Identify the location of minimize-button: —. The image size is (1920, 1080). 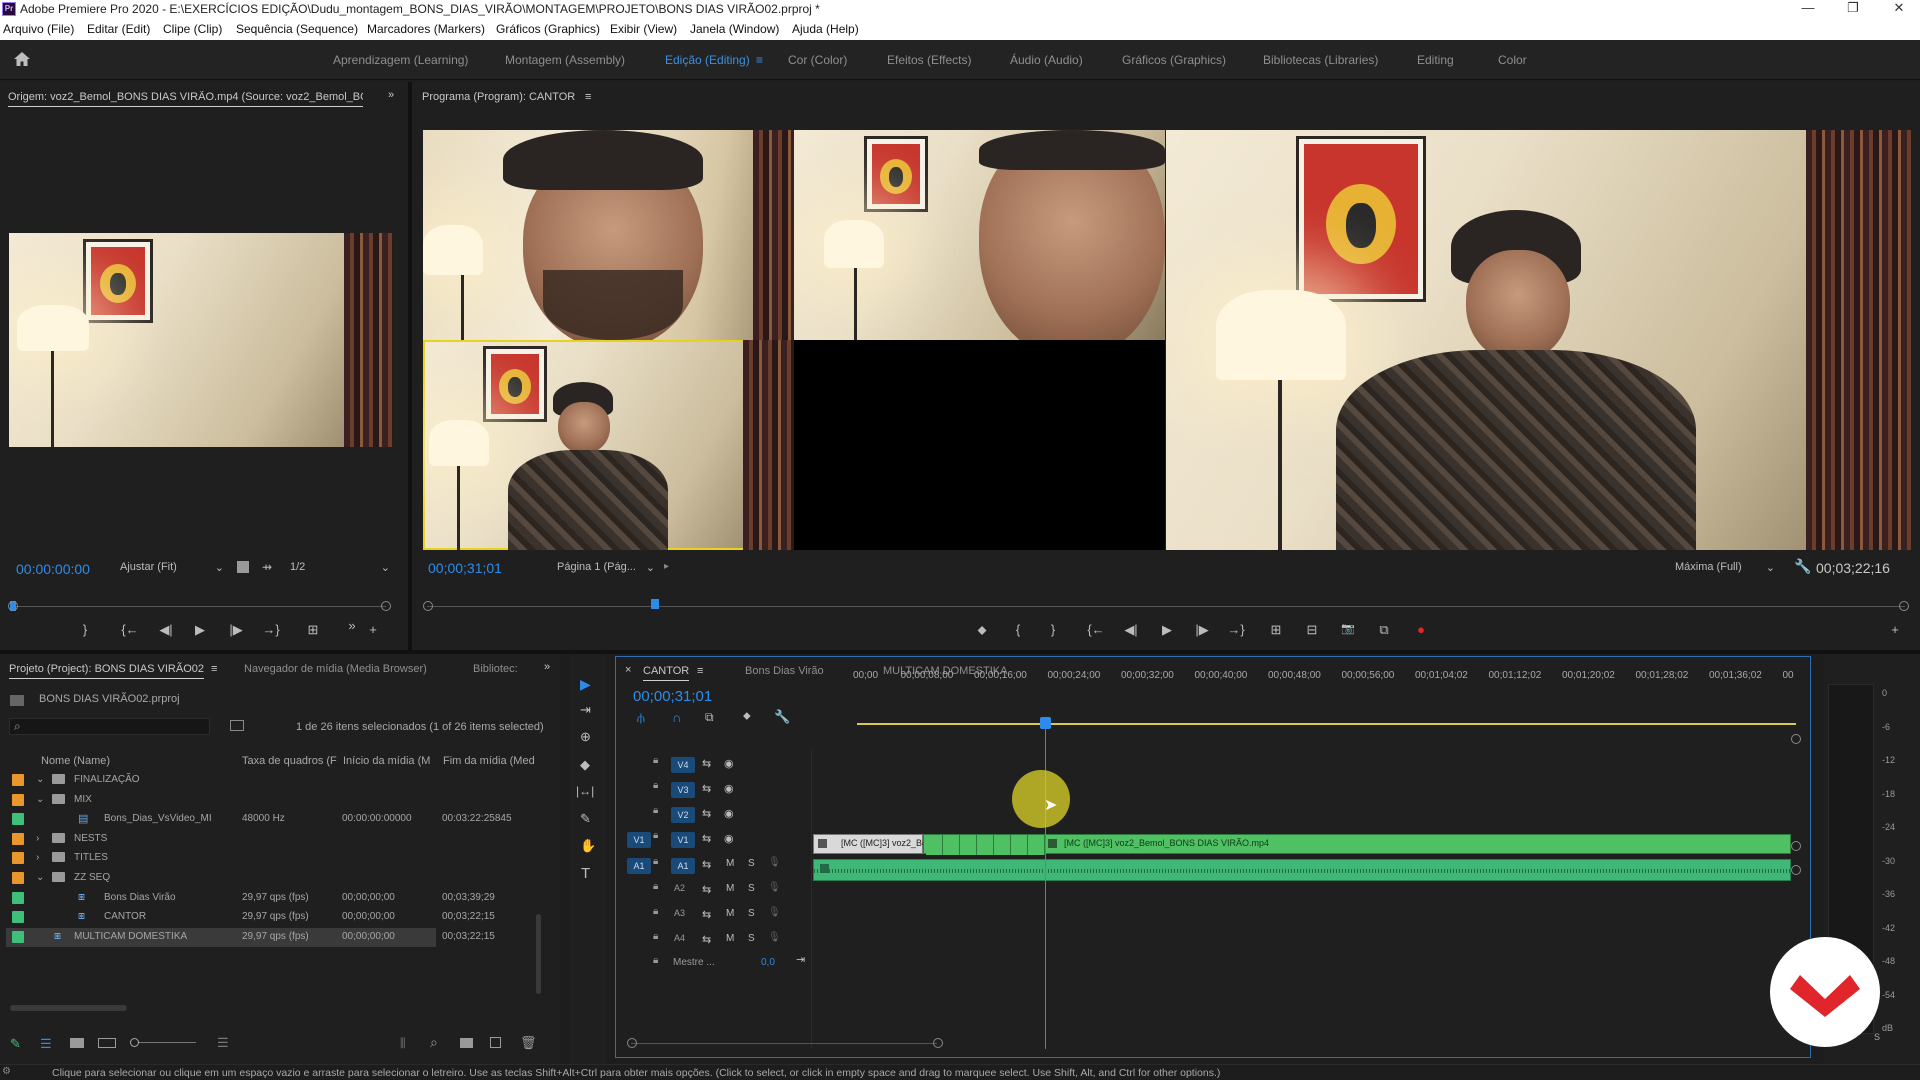
(1808, 9).